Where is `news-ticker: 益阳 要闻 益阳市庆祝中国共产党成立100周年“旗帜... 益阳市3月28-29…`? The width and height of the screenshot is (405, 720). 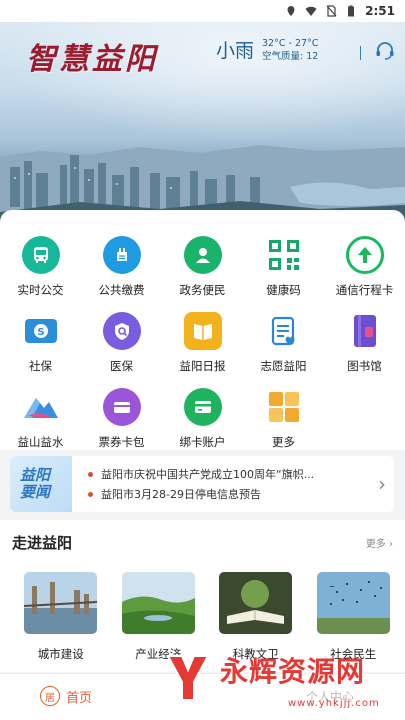
news-ticker: 益阳 要闻 益阳市庆祝中国共产党成立100周年“旗帜... 益阳市3月28-29… is located at coordinates (202, 484).